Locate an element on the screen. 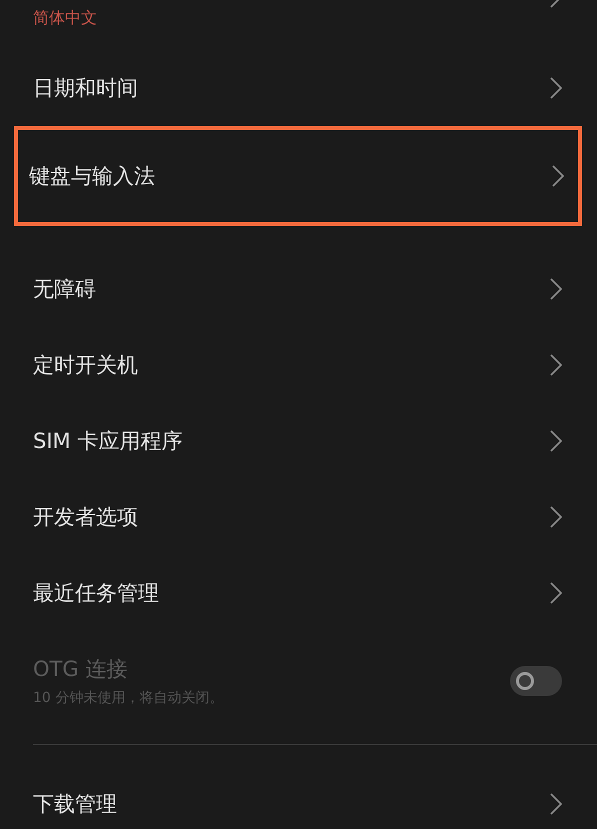 The width and height of the screenshot is (597, 829). row-title: 日期和时间 is located at coordinates (86, 88).